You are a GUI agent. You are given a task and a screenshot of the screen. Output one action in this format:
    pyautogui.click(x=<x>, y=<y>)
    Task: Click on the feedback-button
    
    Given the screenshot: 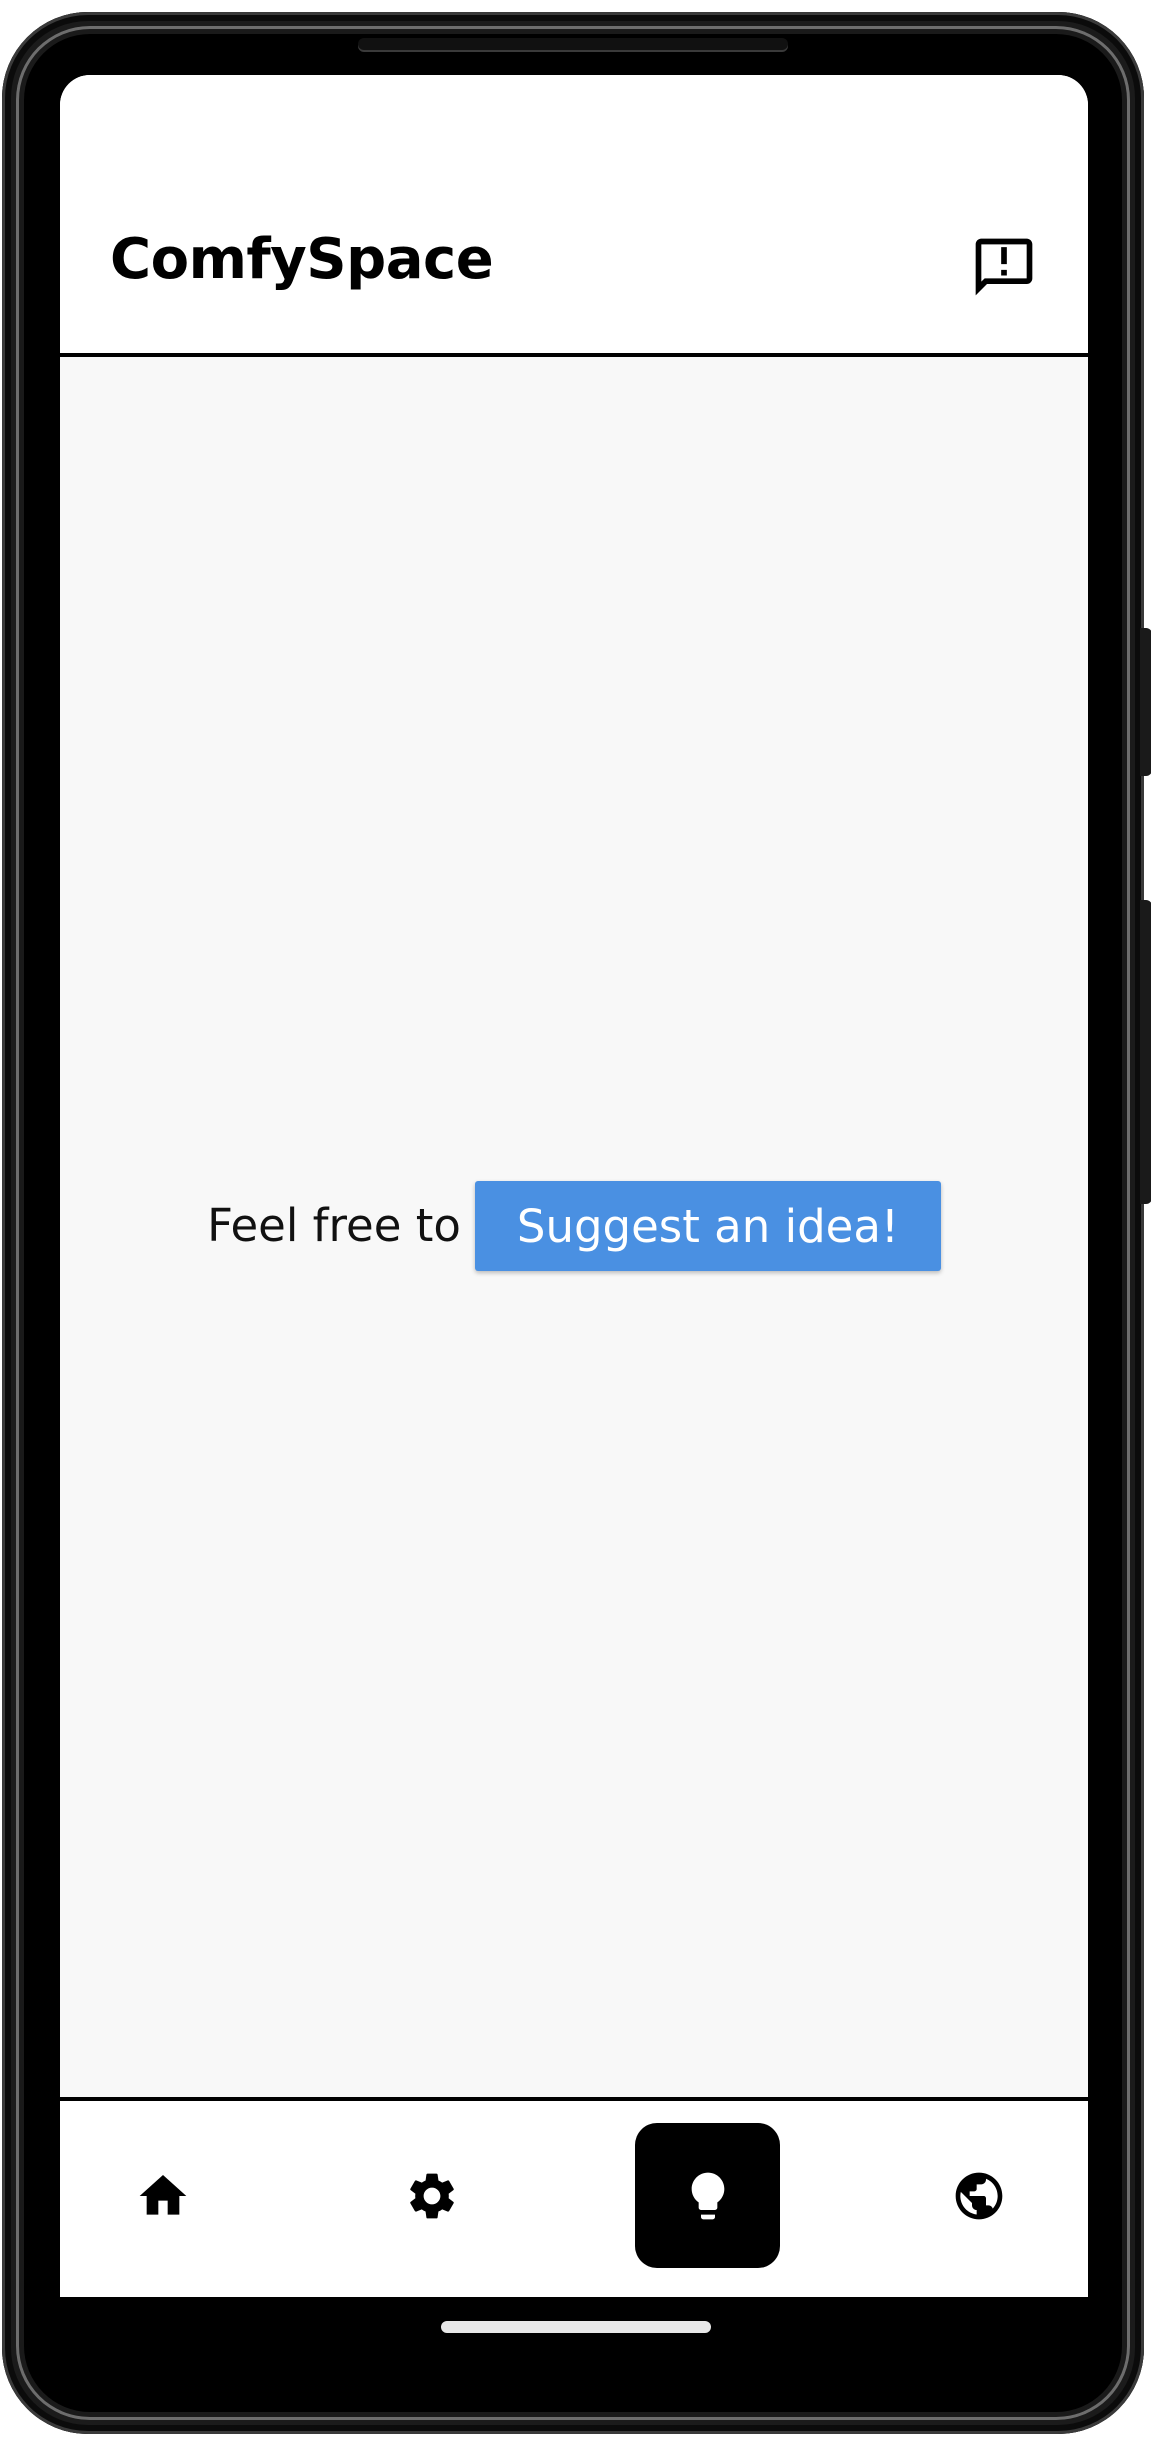 What is the action you would take?
    pyautogui.click(x=1004, y=267)
    